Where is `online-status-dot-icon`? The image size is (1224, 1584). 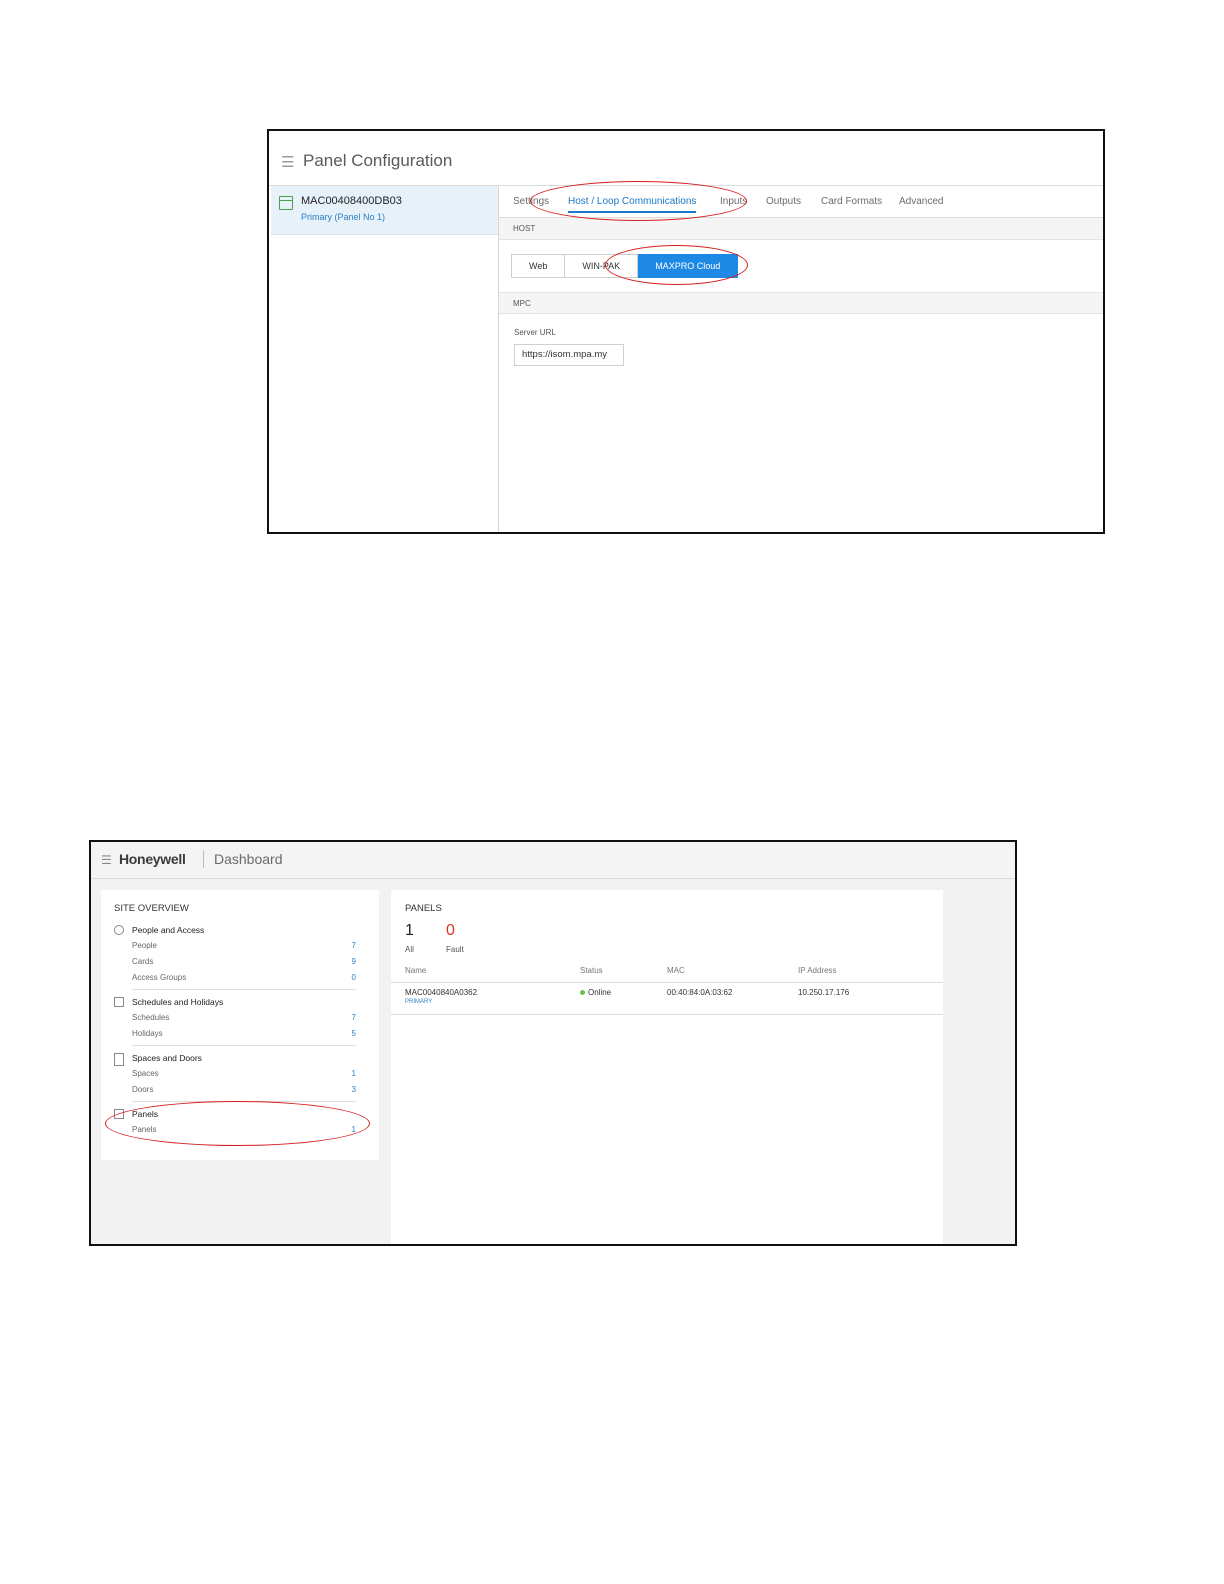
online-status-dot-icon is located at coordinates (582, 993).